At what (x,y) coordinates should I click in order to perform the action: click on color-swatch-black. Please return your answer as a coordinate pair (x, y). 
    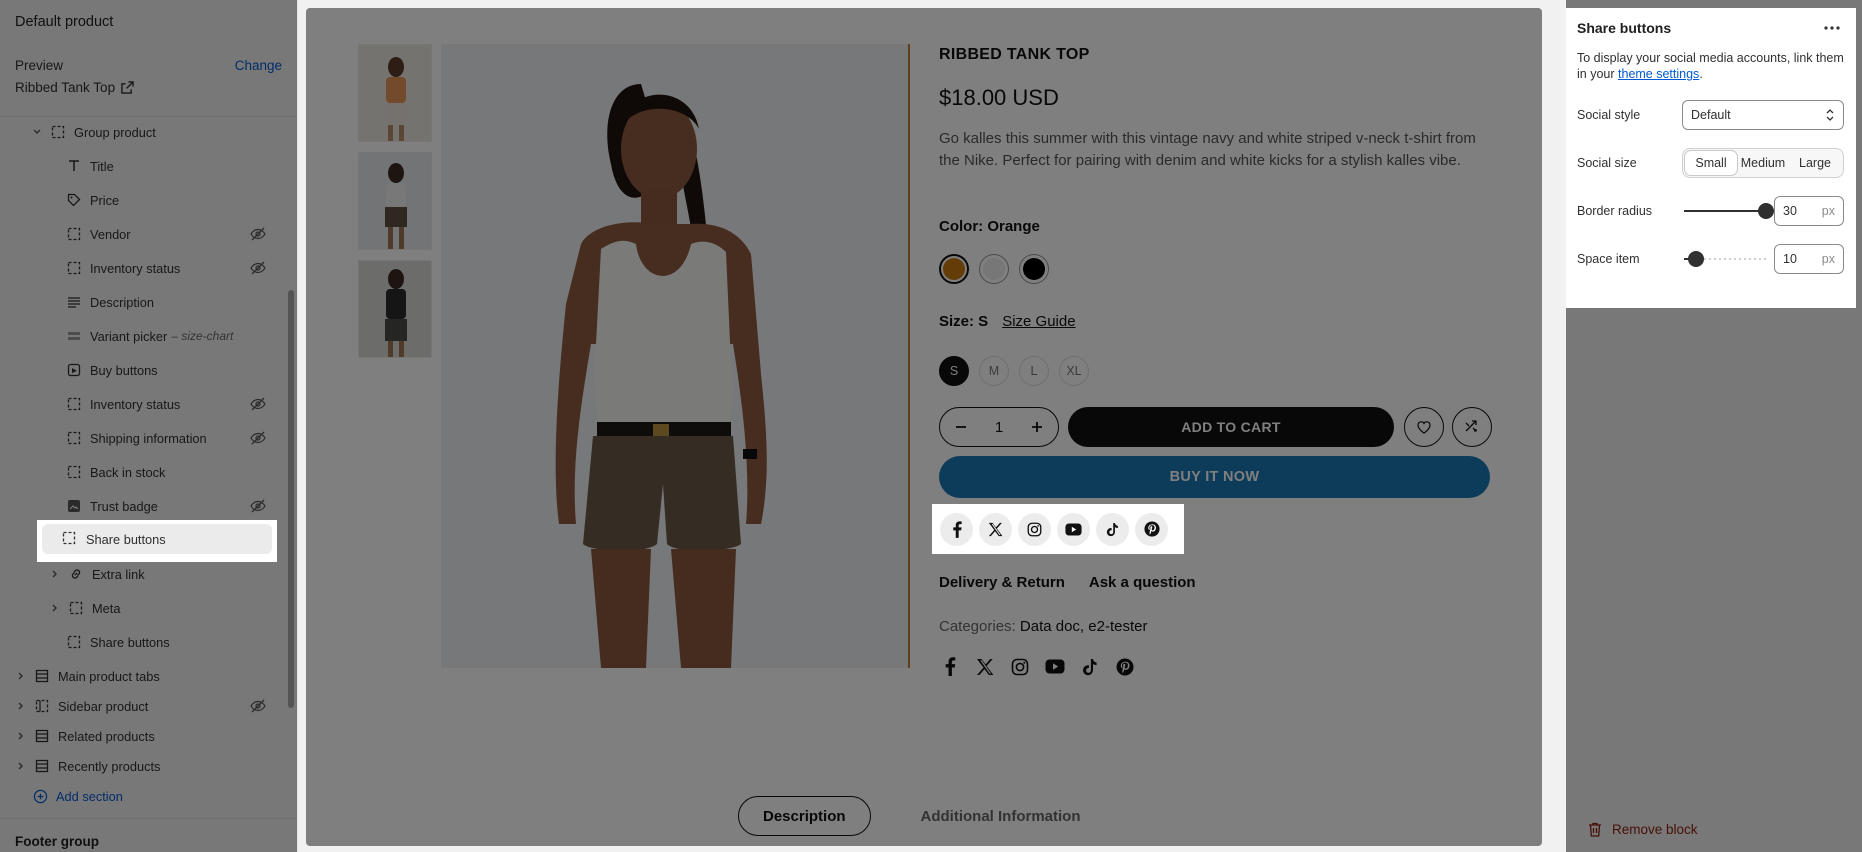
    Looking at the image, I should click on (1034, 269).